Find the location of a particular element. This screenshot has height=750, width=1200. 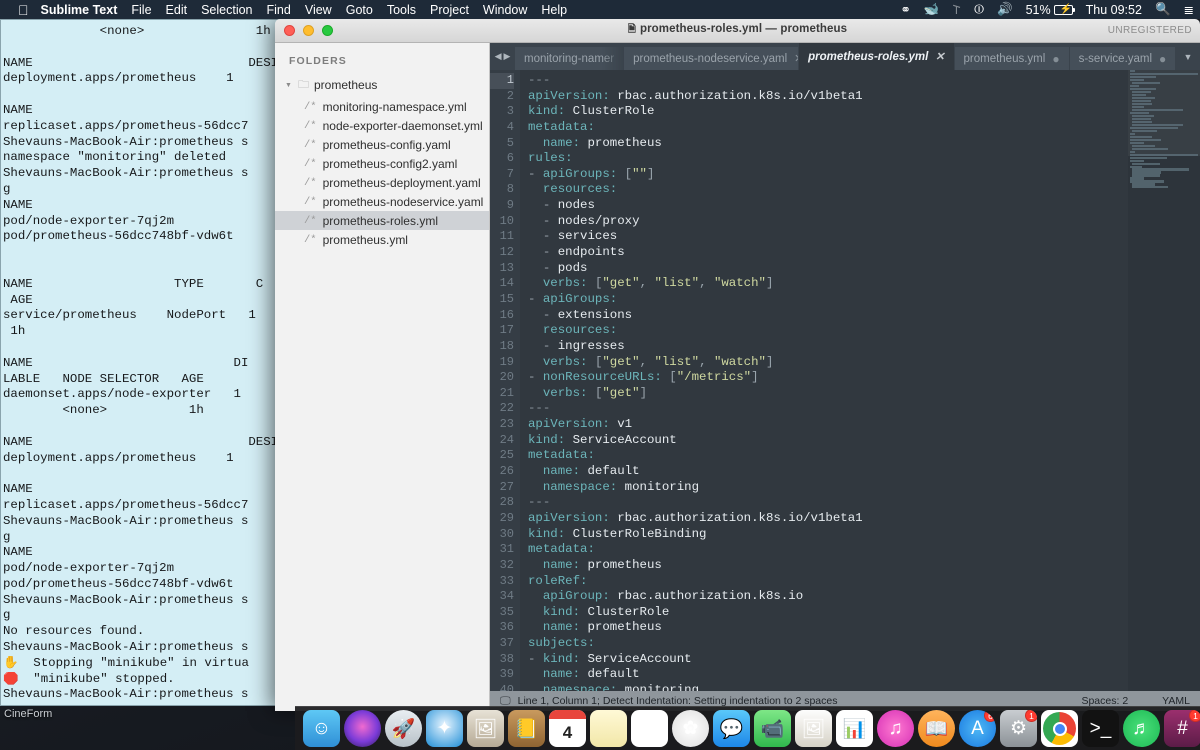

code-line: - services is located at coordinates (828, 237).